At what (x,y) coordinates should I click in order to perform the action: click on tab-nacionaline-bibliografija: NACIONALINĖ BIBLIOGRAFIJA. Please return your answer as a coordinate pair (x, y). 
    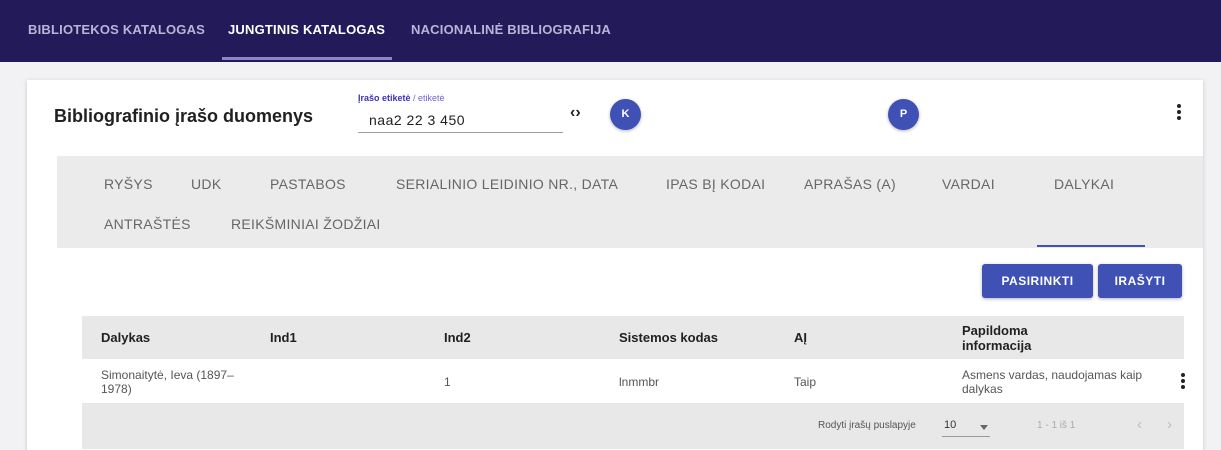
    Looking at the image, I should click on (511, 29).